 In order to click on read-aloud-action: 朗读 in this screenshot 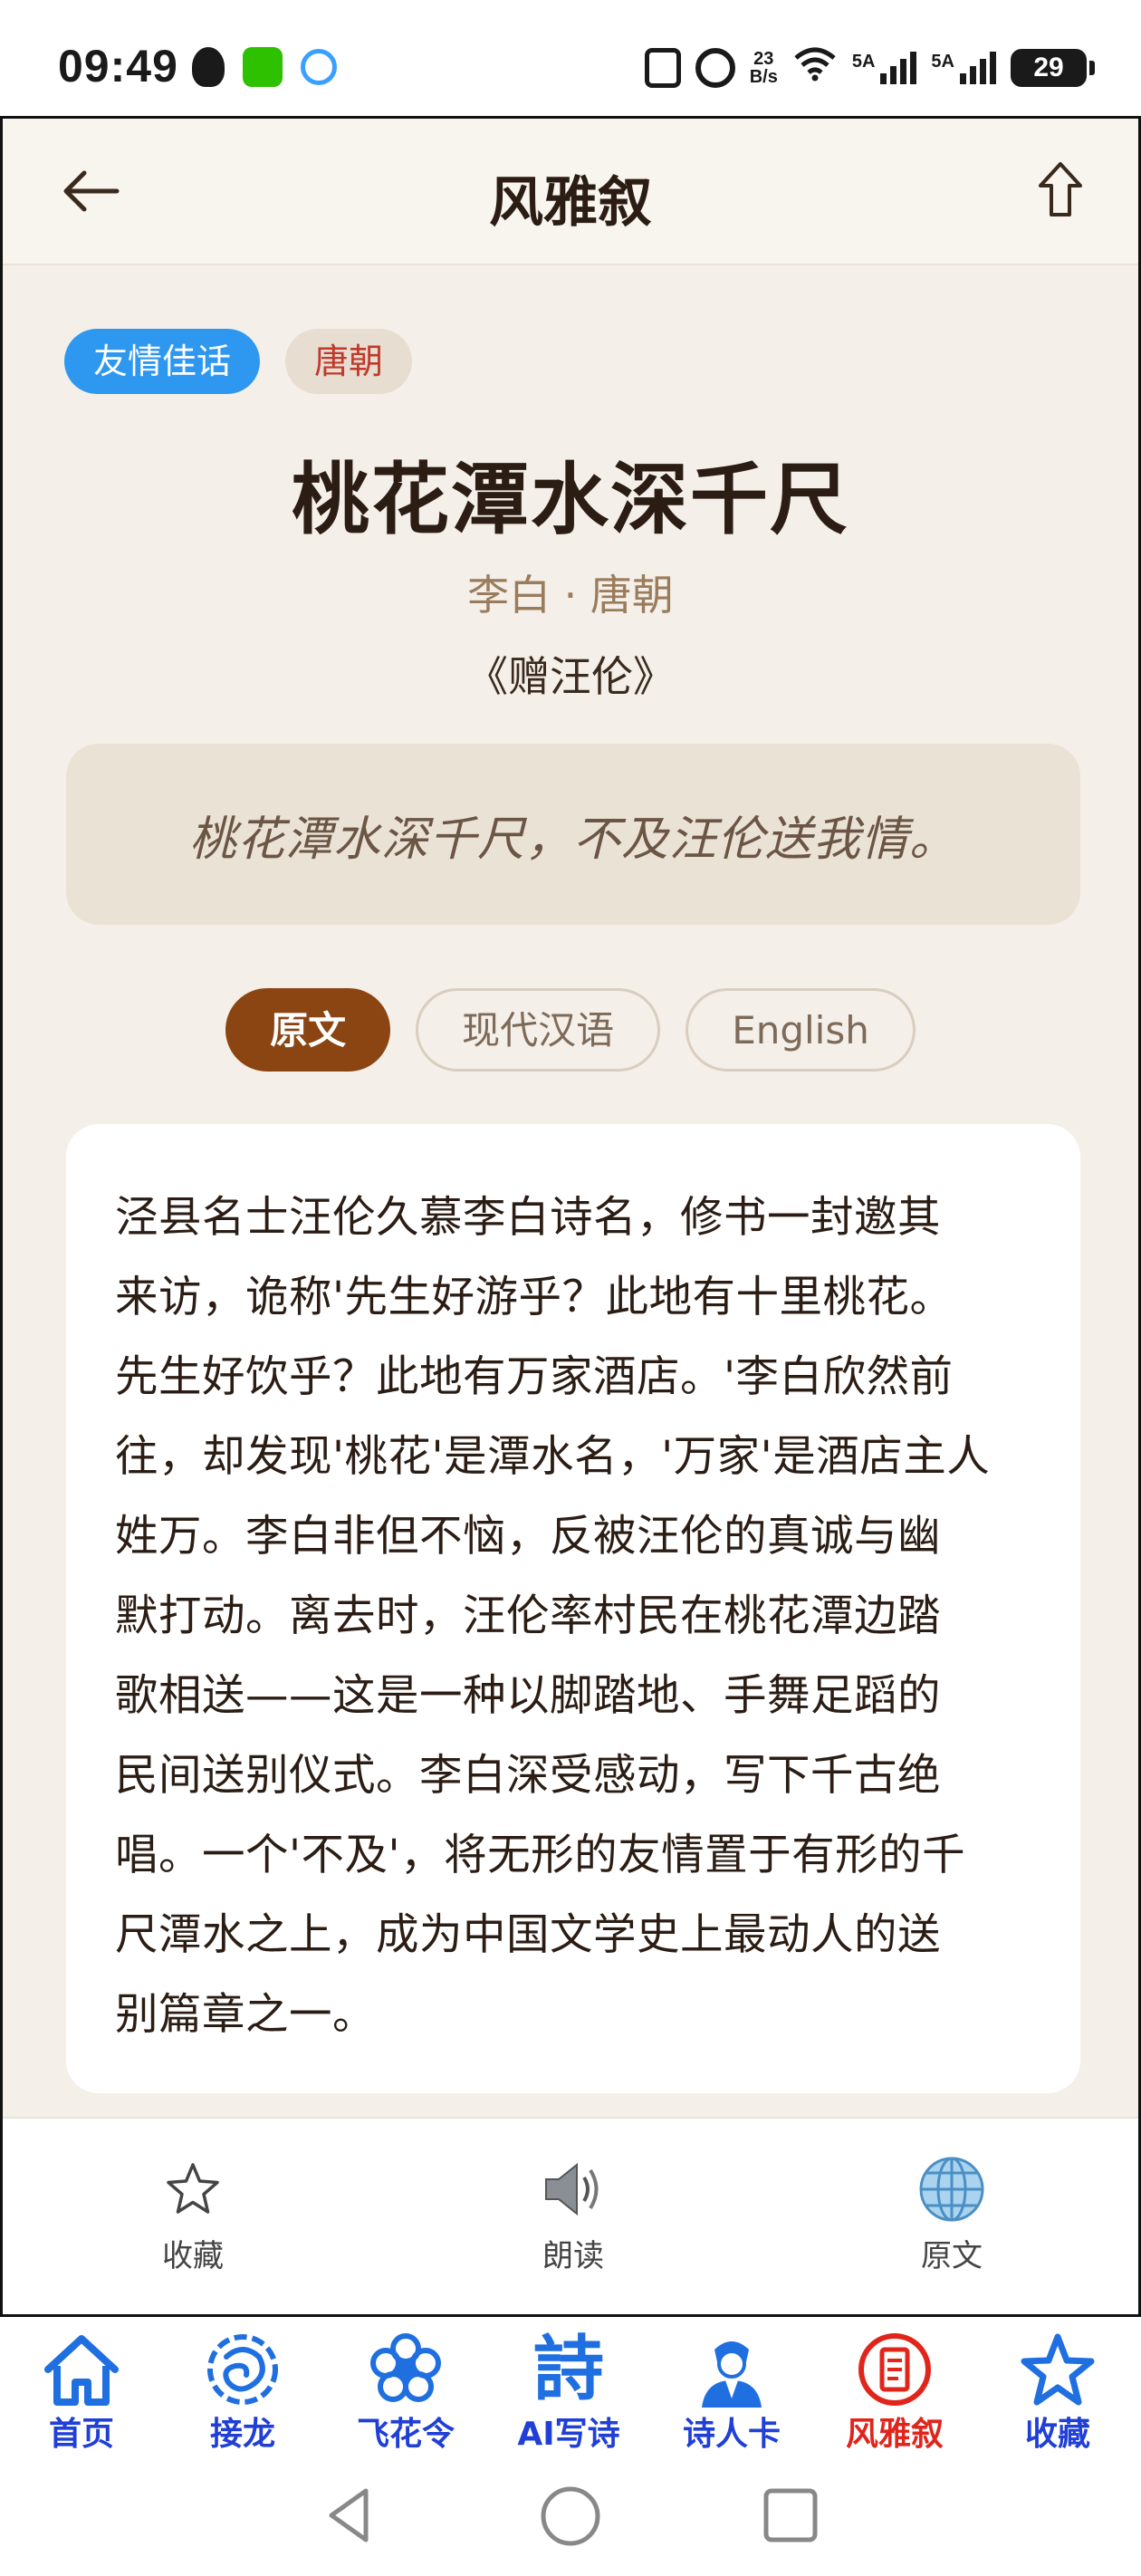, I will do `click(573, 2215)`.